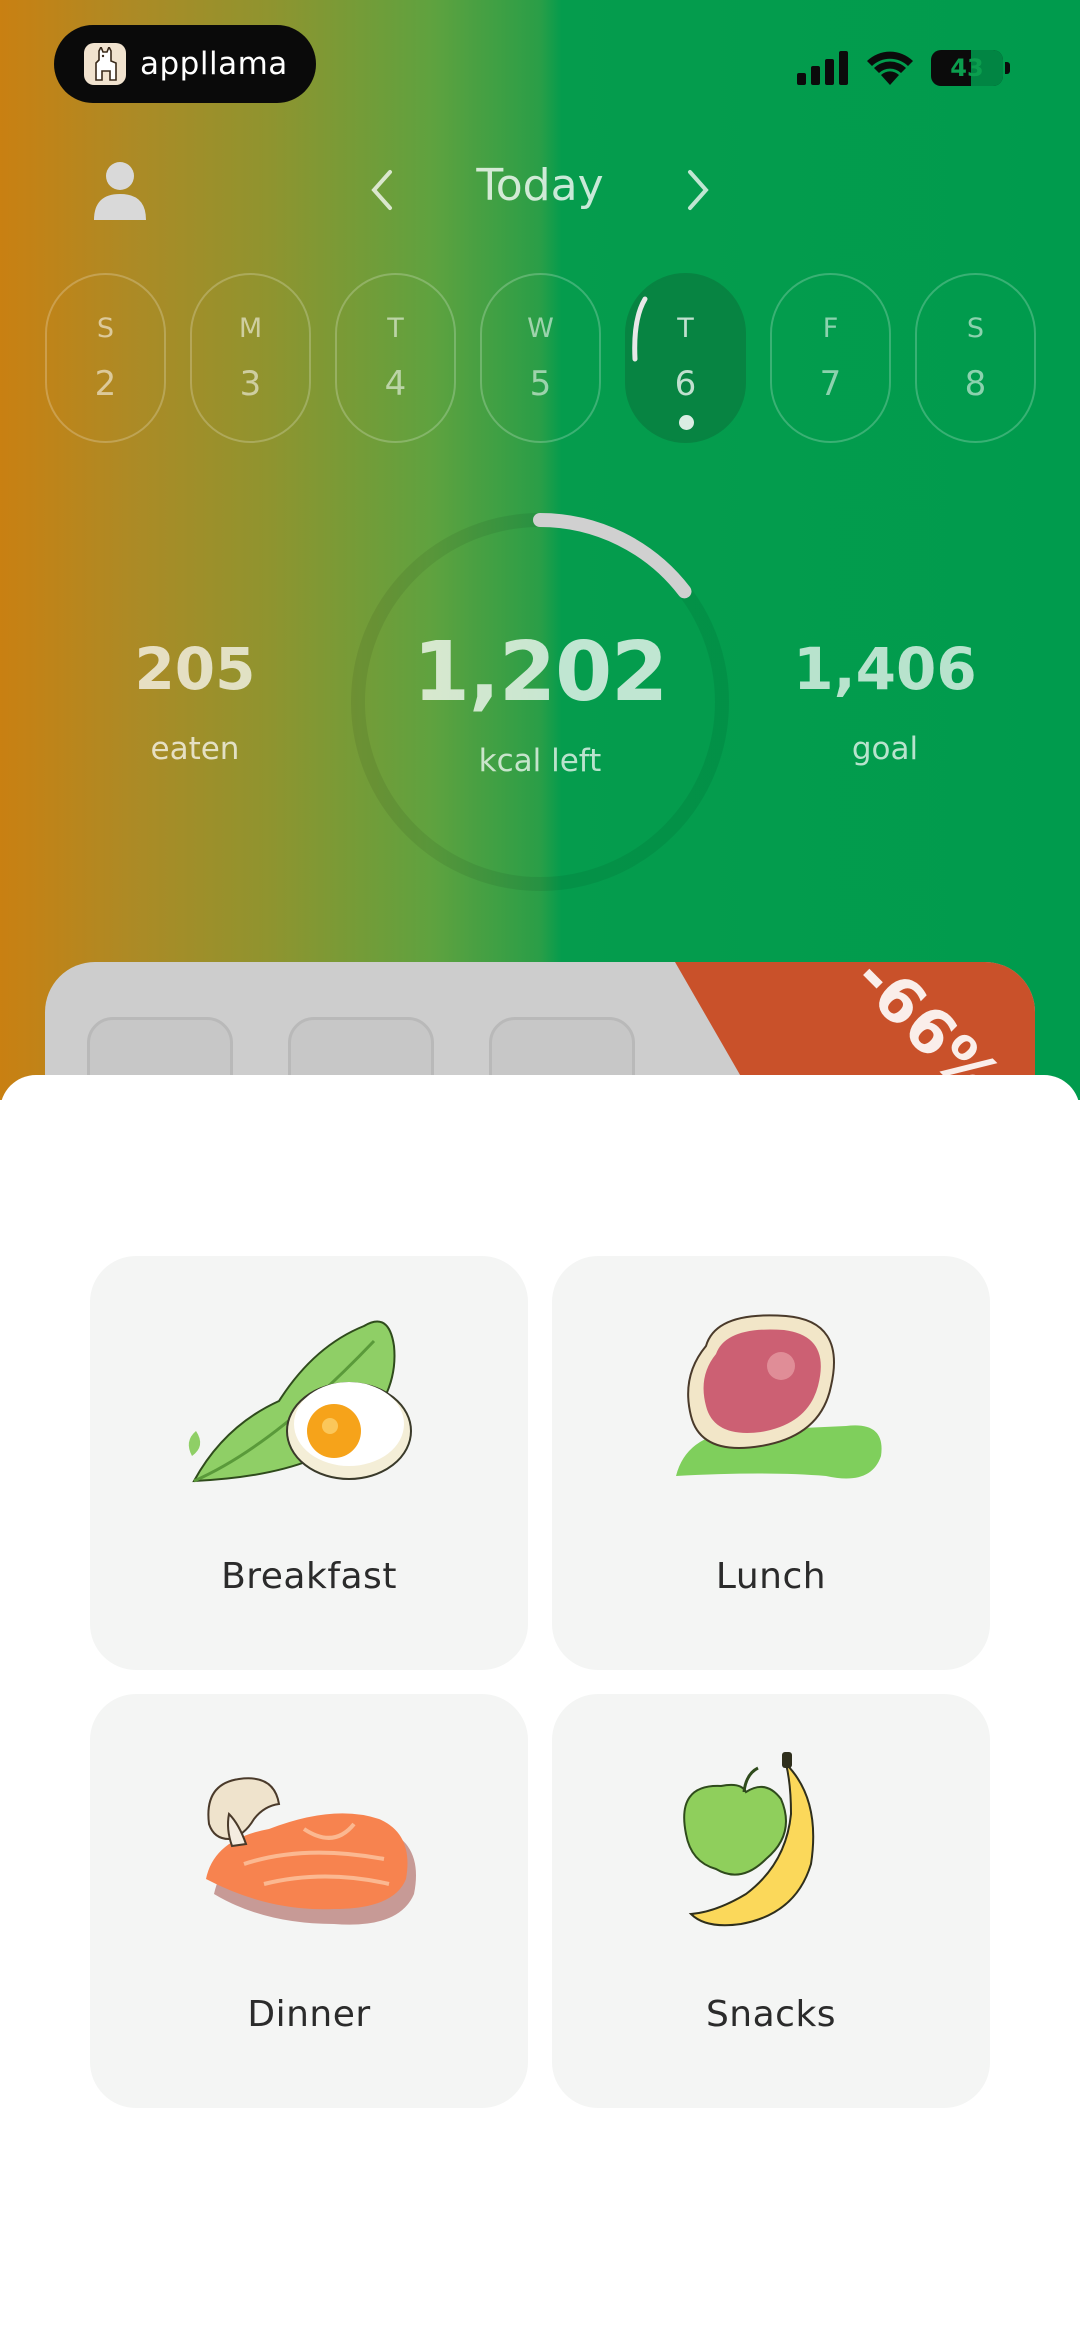 This screenshot has width=1080, height=2337. I want to click on ring-progress-arc, so click(612, 556).